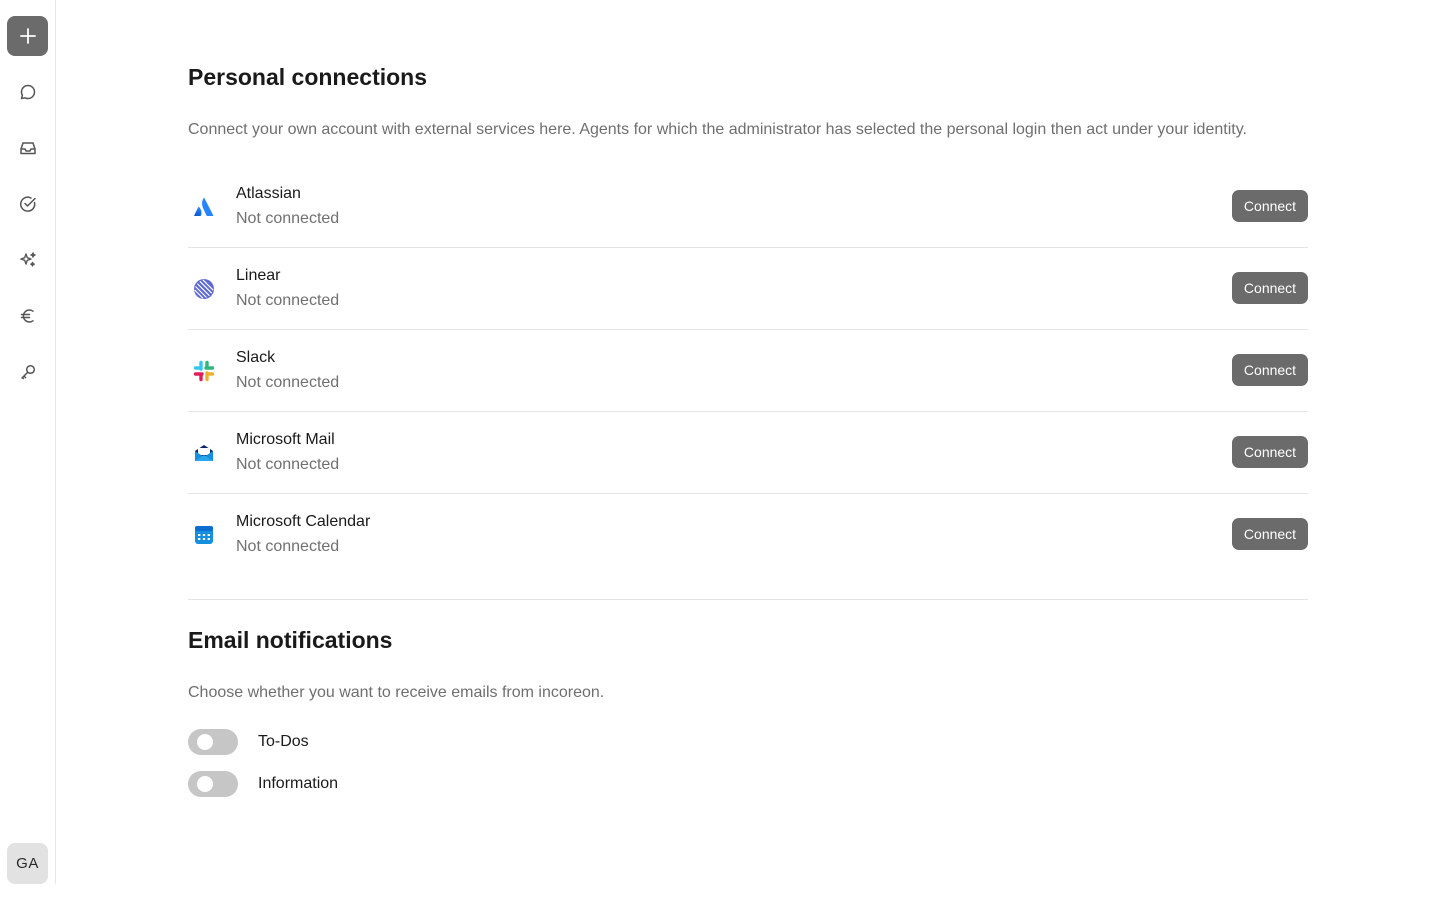 The height and width of the screenshot is (900, 1440). I want to click on sidebar-item-ai, so click(28, 260).